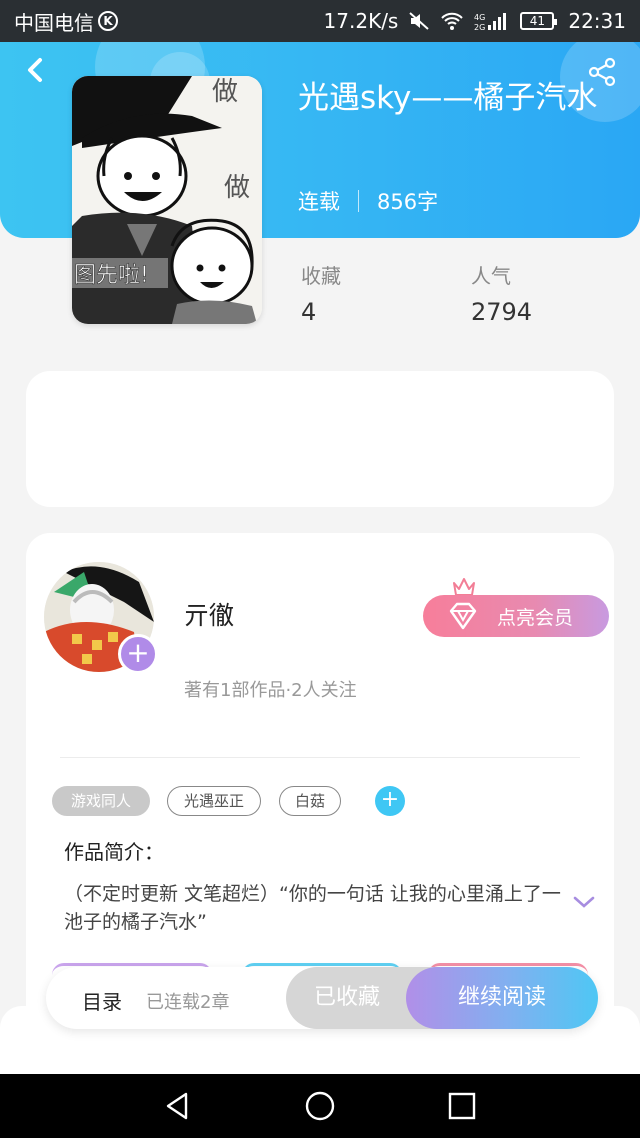 The width and height of the screenshot is (640, 1138). What do you see at coordinates (479, 27) in the screenshot?
I see `svg-text: 2G` at bounding box center [479, 27].